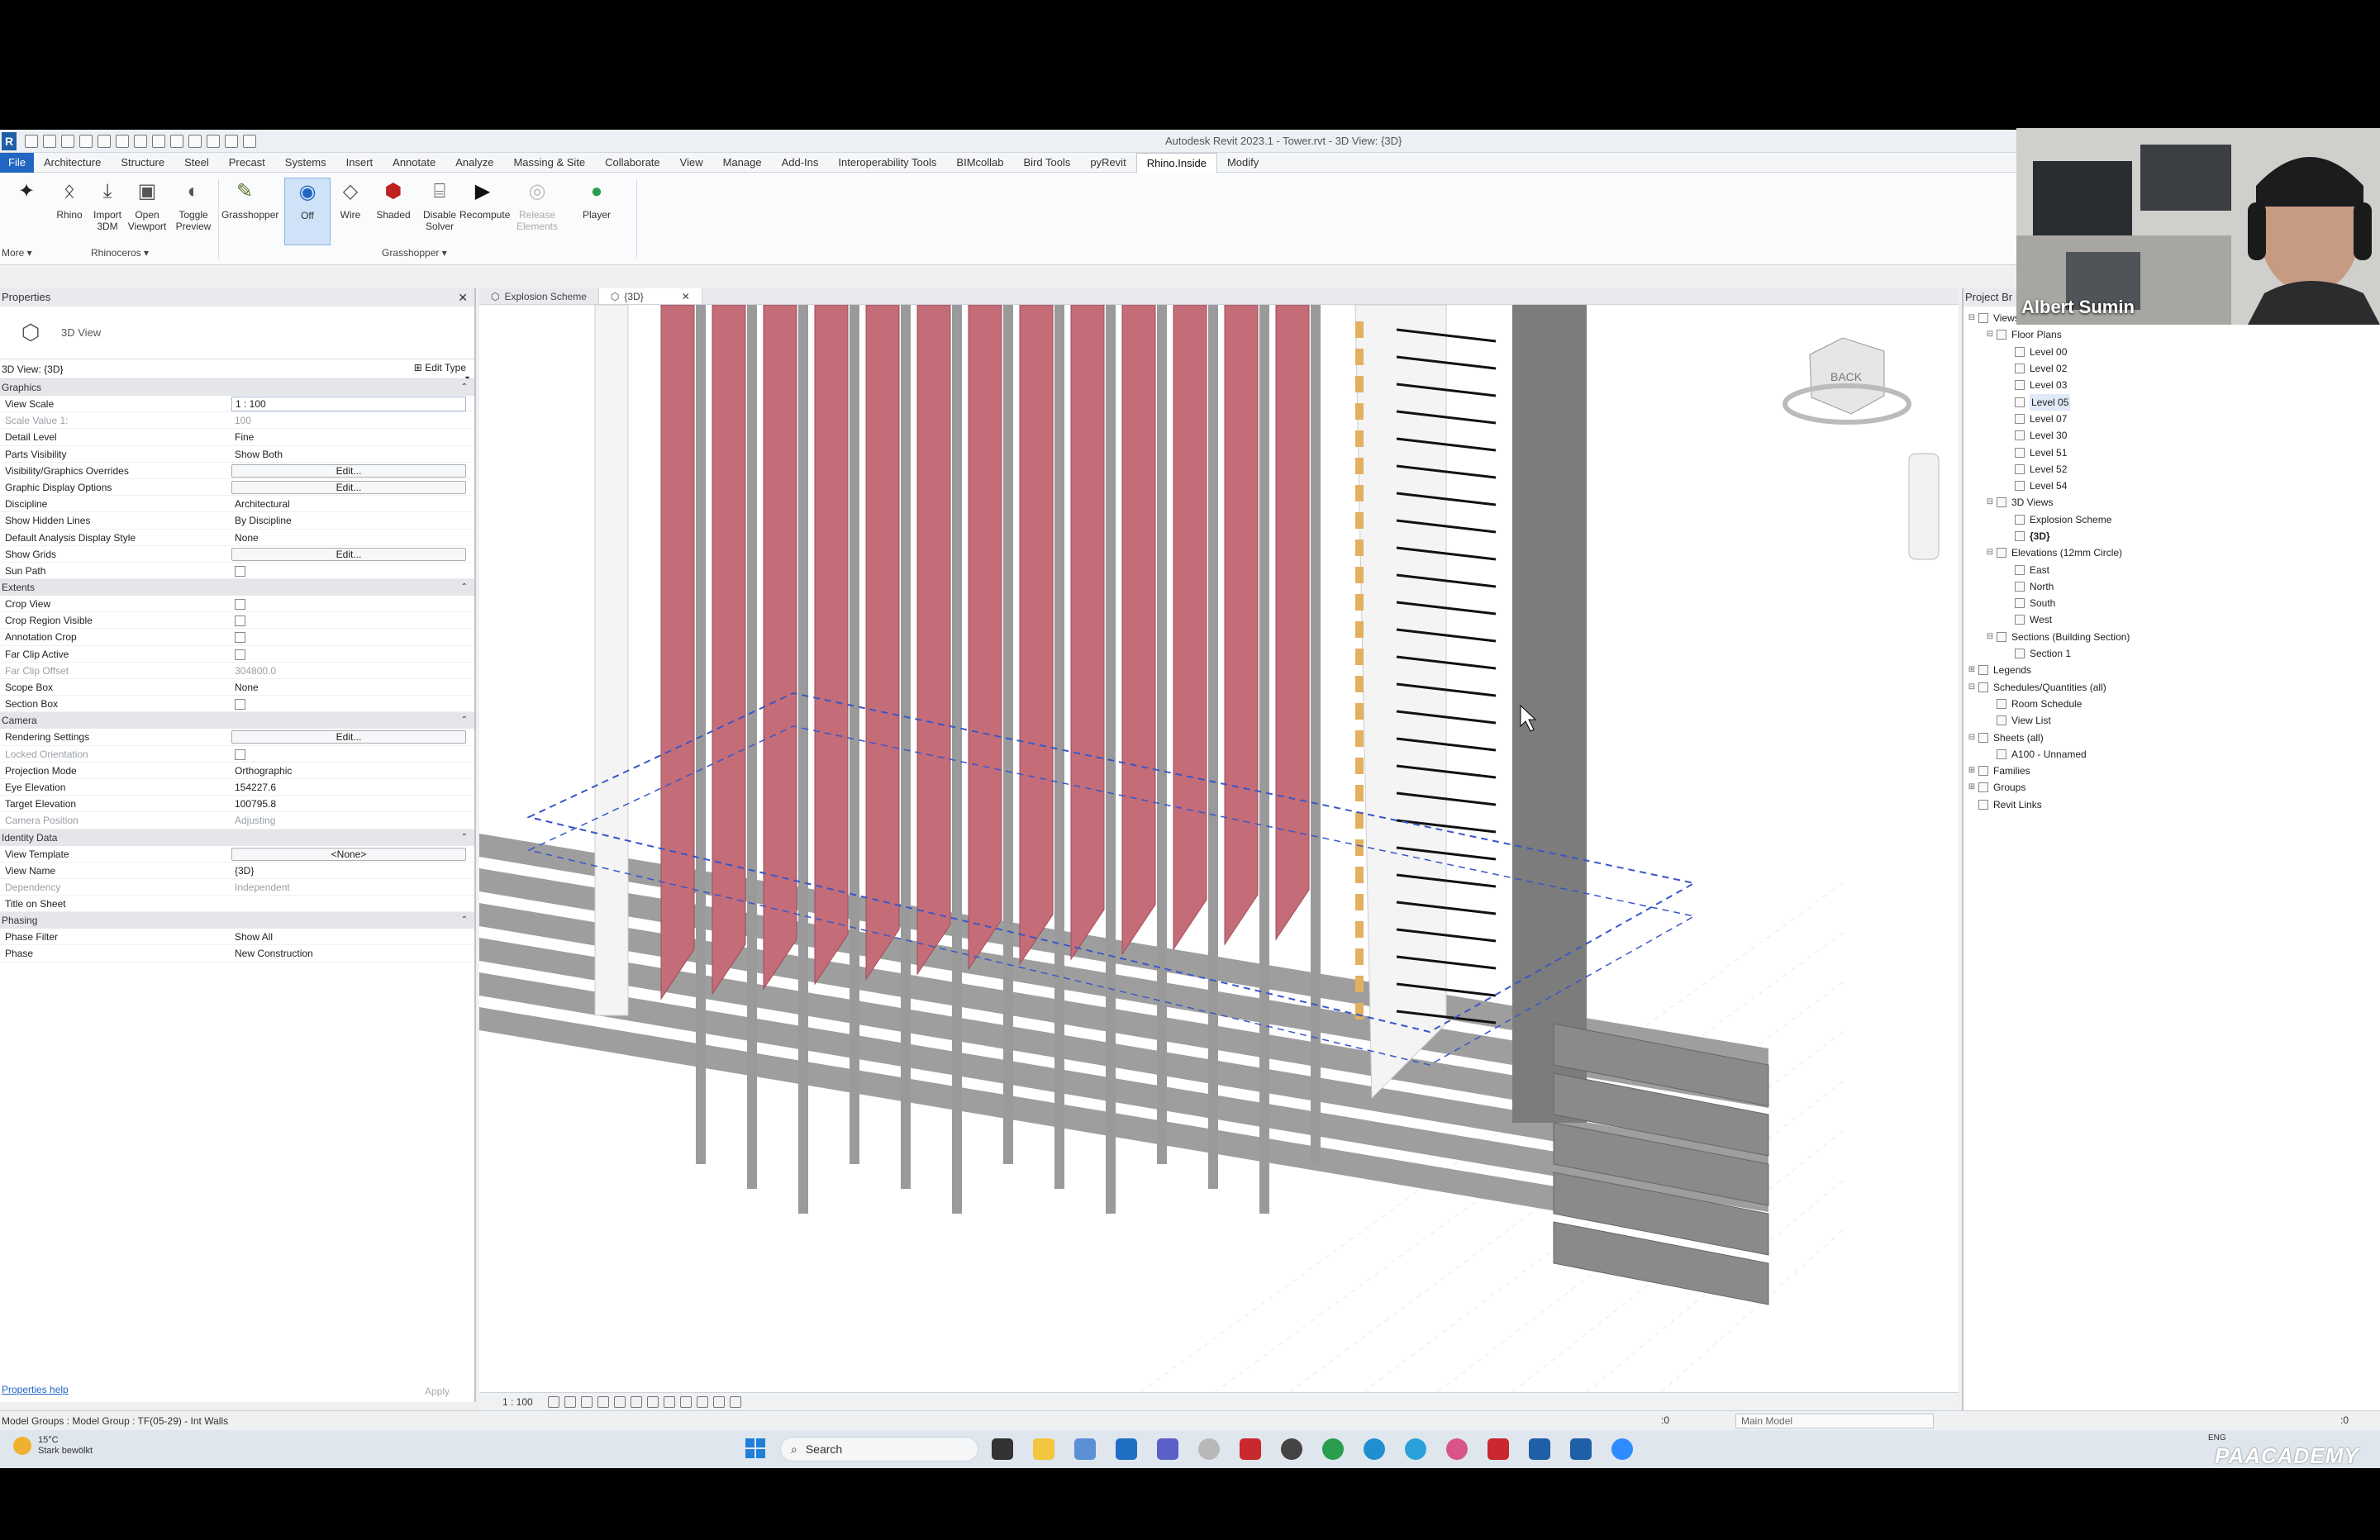 This screenshot has width=2380, height=1540. What do you see at coordinates (352, 787) in the screenshot?
I see `property-value: 154227.6` at bounding box center [352, 787].